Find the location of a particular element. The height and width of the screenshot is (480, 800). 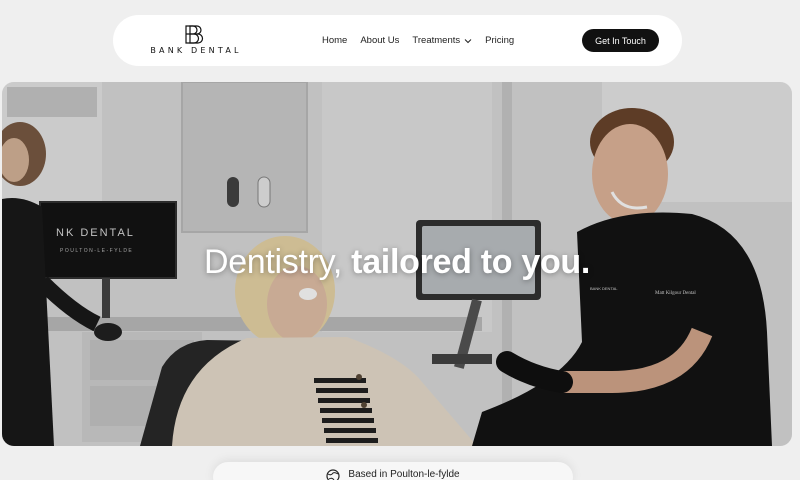

headline-bold: tailored to you. is located at coordinates (471, 262).